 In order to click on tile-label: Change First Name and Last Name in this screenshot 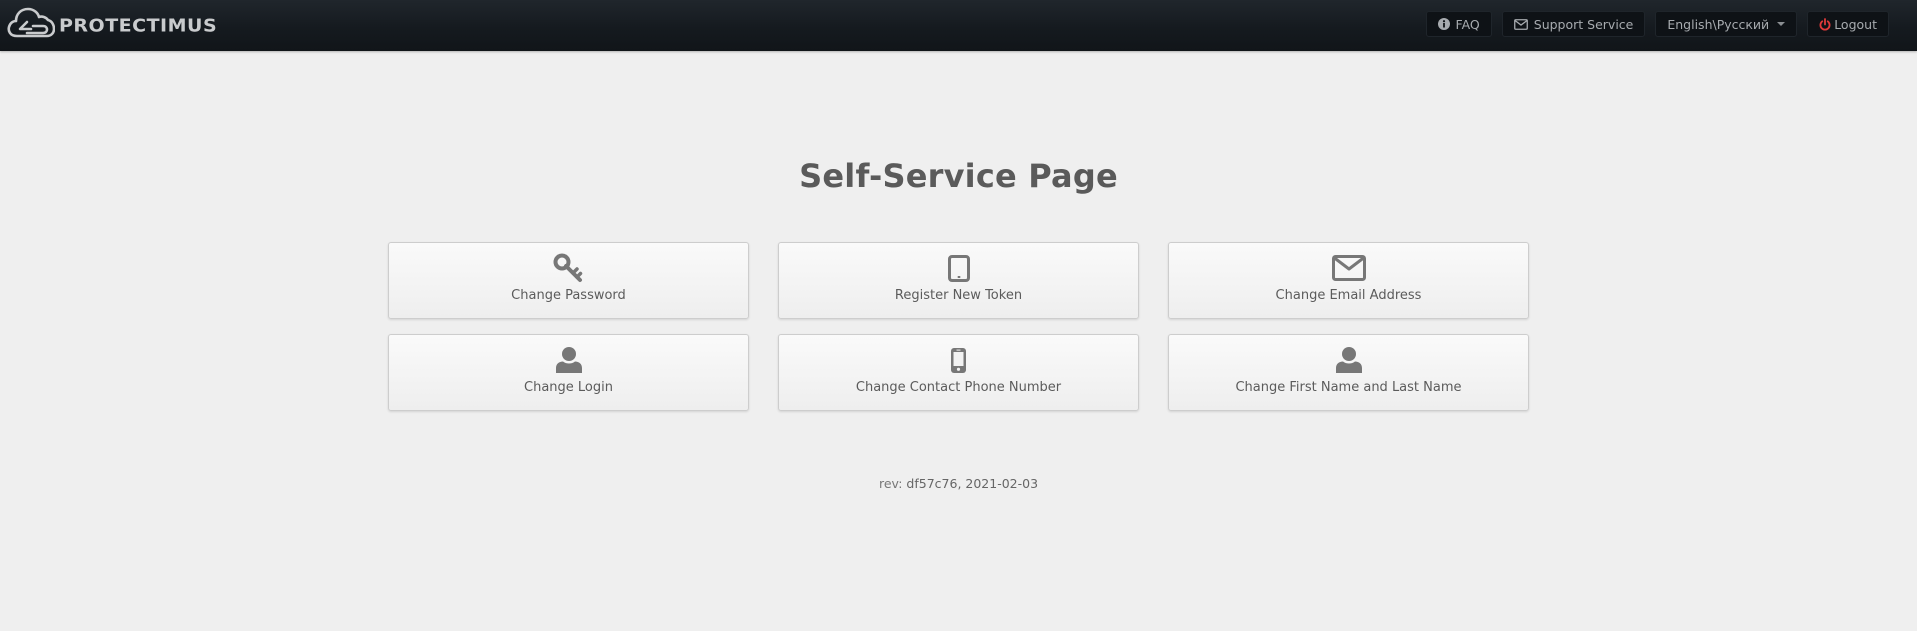, I will do `click(1348, 387)`.